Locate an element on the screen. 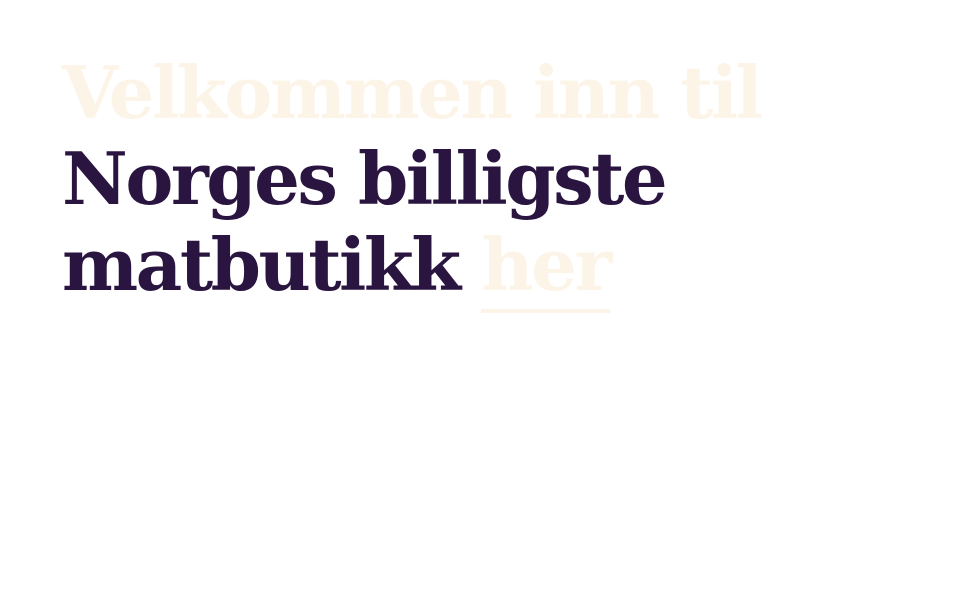  her-link: her is located at coordinates (546, 267).